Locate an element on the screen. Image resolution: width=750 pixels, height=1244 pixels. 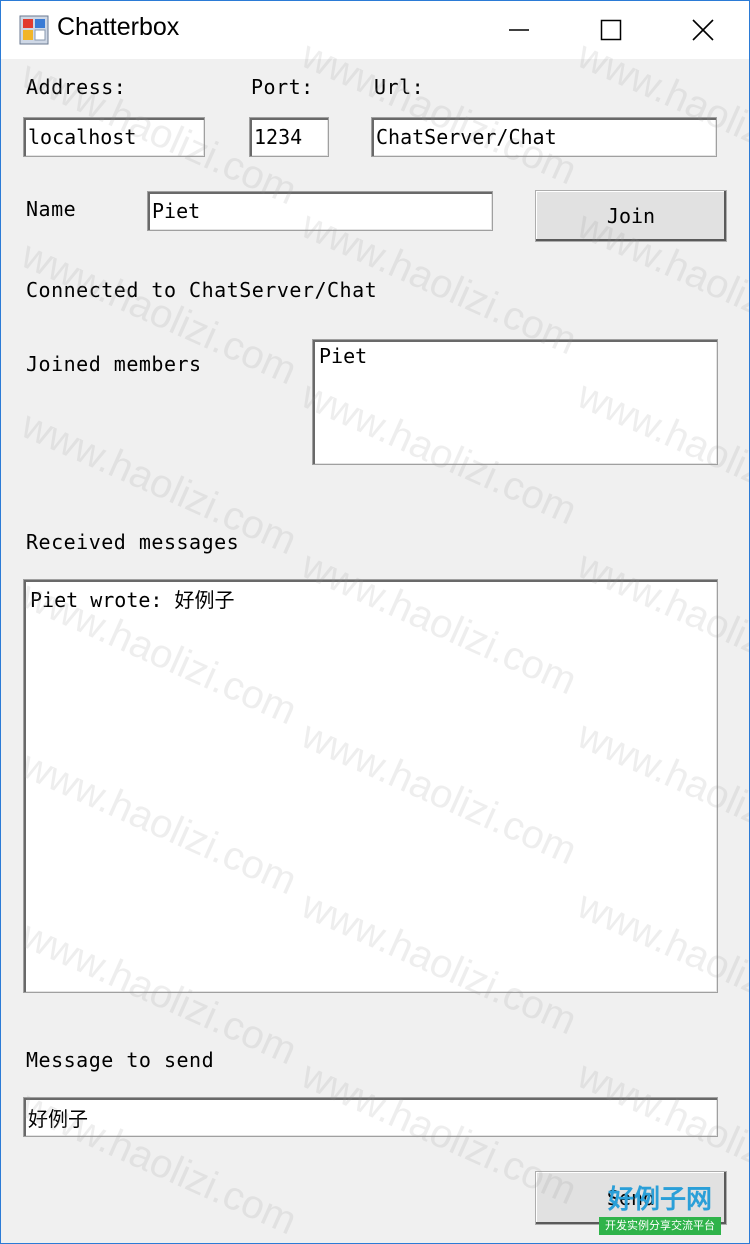
maximize-icon is located at coordinates (611, 30).